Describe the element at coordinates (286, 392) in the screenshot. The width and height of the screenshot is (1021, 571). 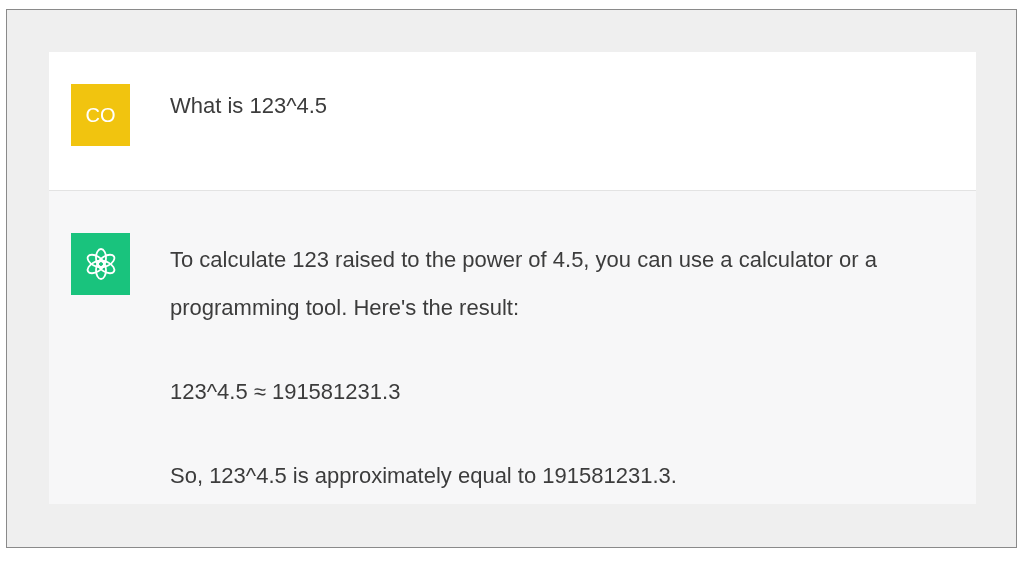
I see `message-text: 123^4.5 ≈ 191581231.3` at that location.